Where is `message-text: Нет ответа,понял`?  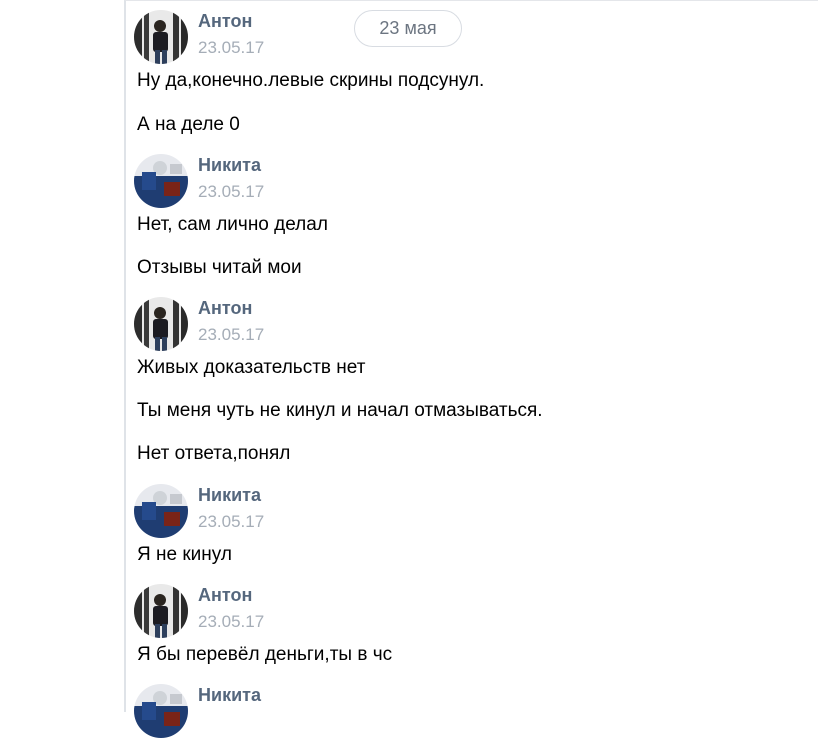
message-text: Нет ответа,понял is located at coordinates (214, 453).